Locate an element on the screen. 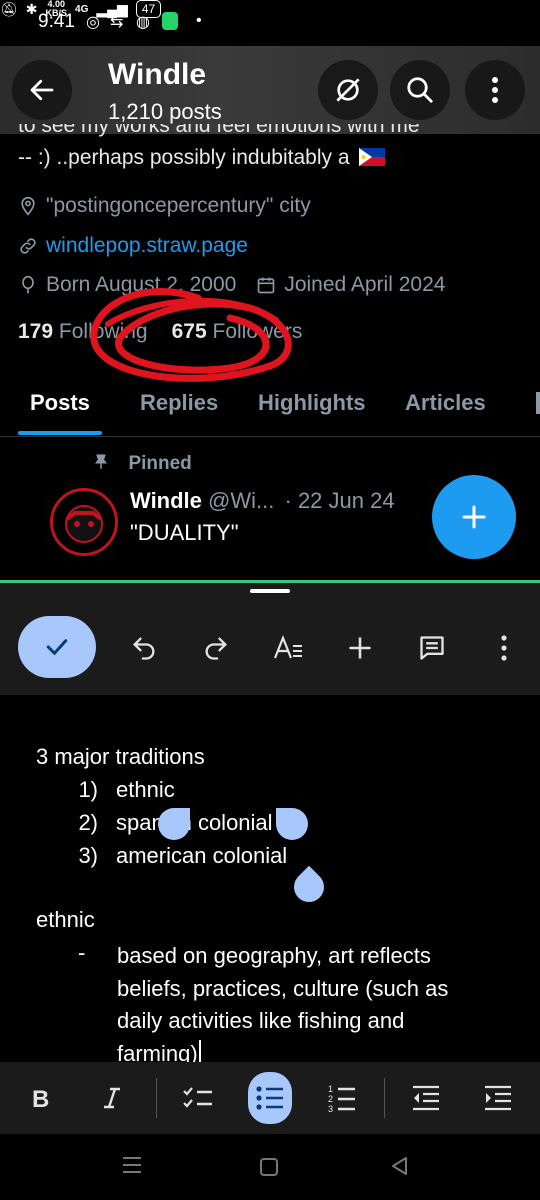 This screenshot has height=1200, width=540. back-button is located at coordinates (42, 90).